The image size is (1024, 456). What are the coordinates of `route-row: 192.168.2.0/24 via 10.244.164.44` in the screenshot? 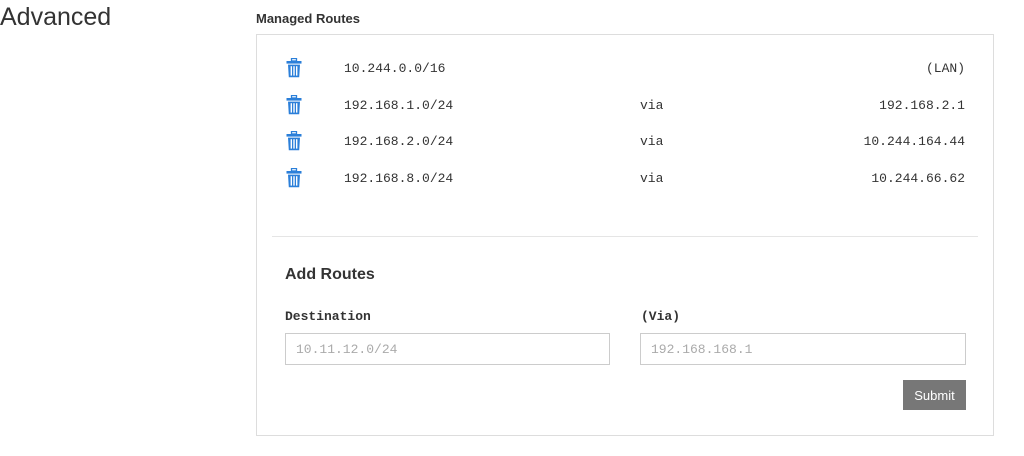 It's located at (625, 139).